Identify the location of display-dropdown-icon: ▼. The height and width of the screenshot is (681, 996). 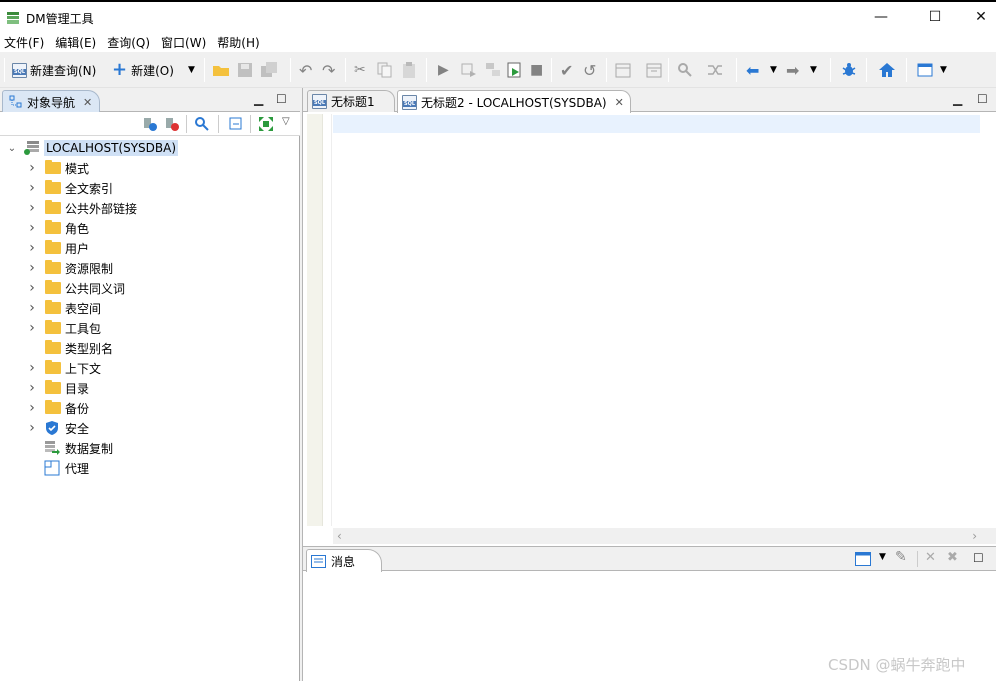
(882, 557).